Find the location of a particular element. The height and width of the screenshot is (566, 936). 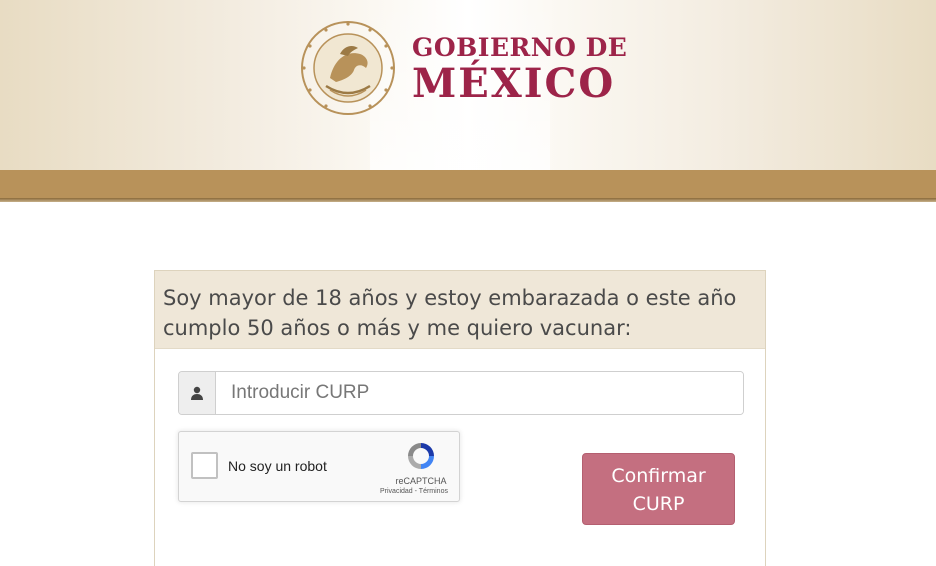

logo-line-2: MÉXICO is located at coordinates (514, 83).